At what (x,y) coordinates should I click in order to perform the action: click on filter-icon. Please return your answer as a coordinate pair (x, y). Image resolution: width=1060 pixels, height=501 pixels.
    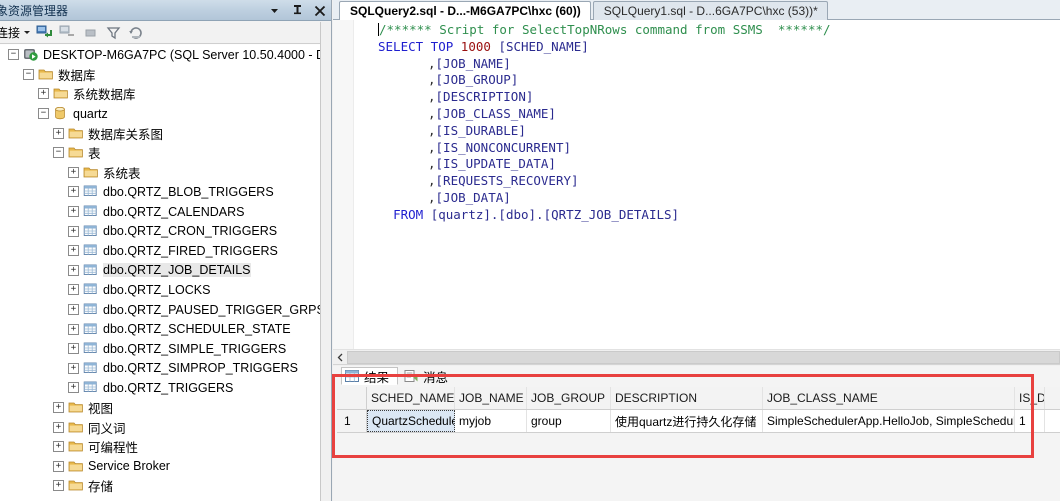
    Looking at the image, I should click on (113, 32).